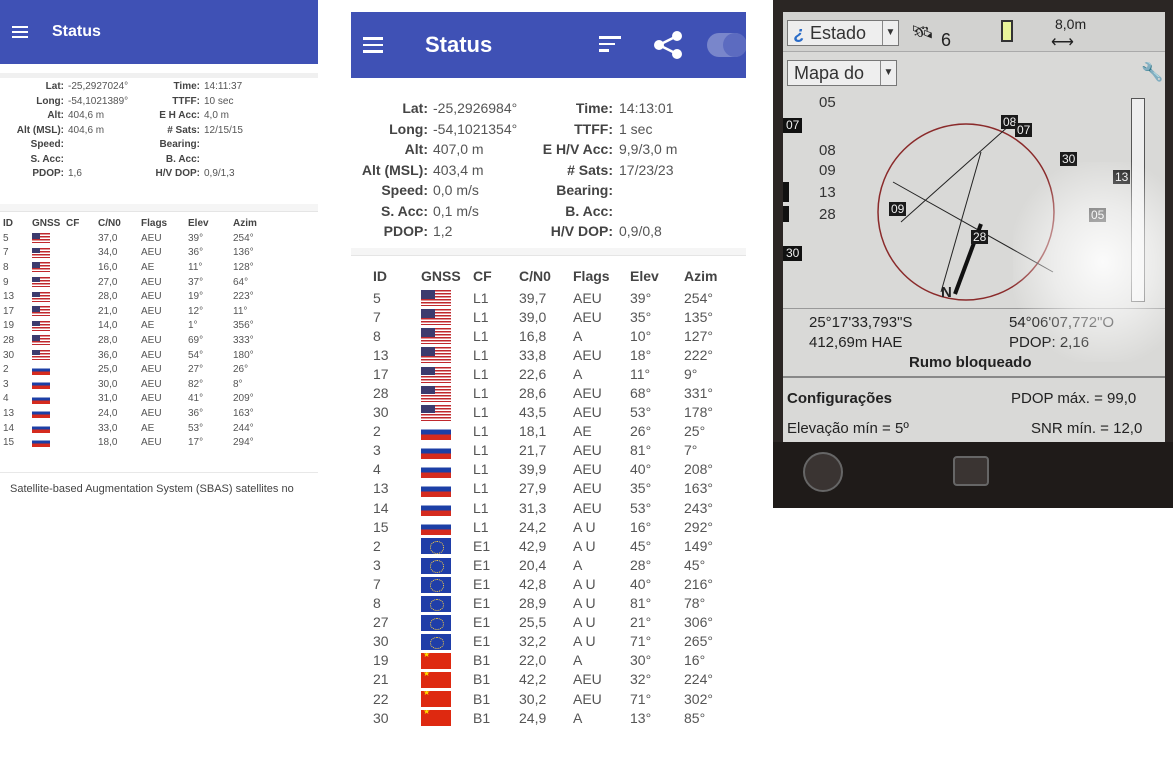  Describe the element at coordinates (436, 565) in the screenshot. I see `eu-flag-icon` at that location.